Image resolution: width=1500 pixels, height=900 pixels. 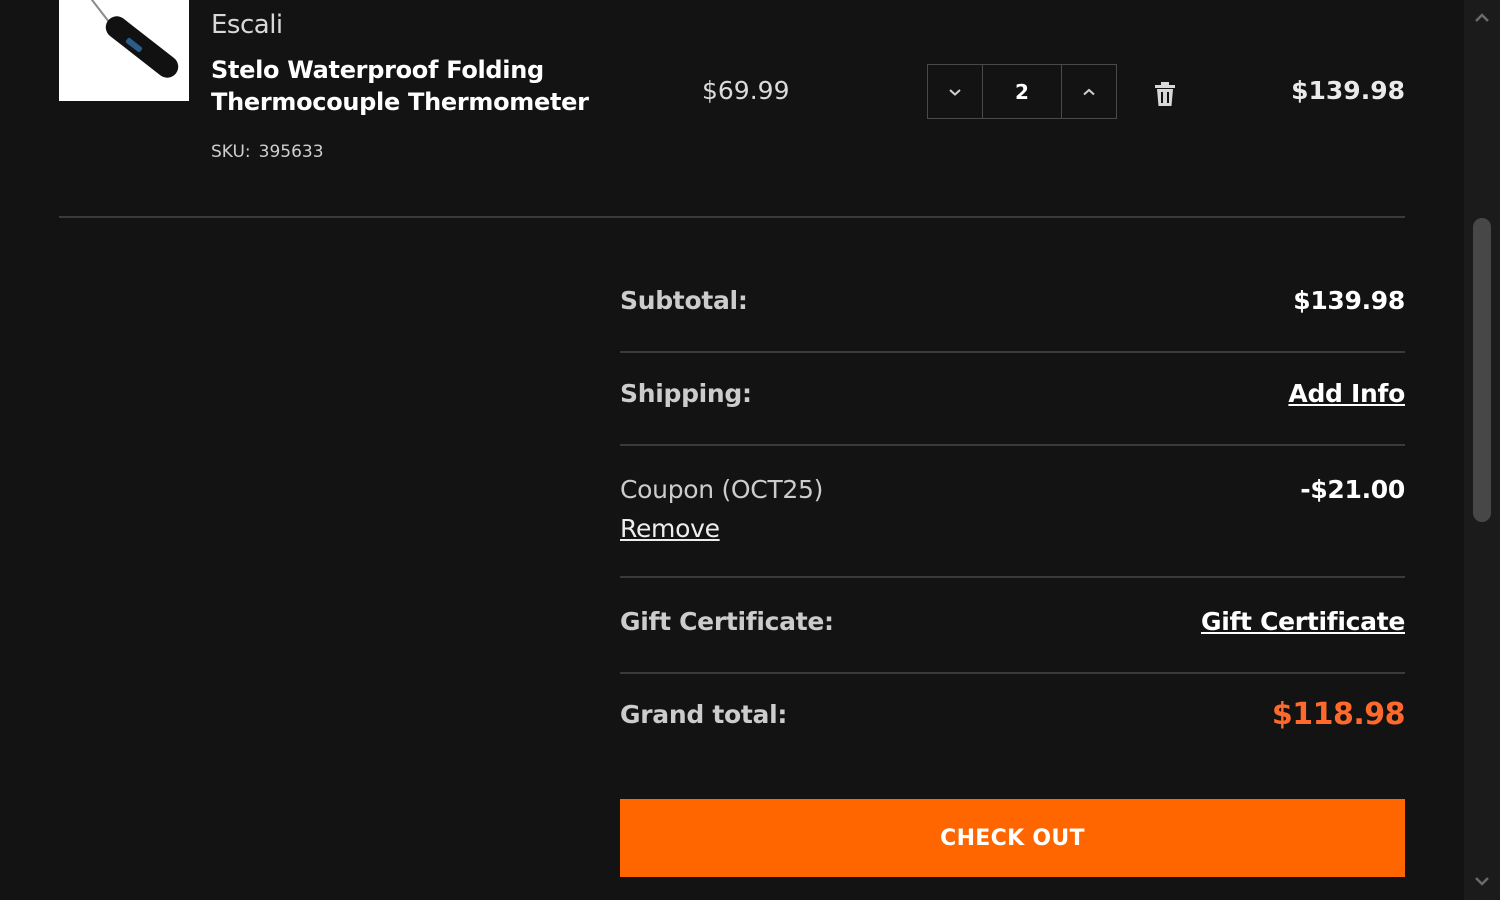 I want to click on subtotal-value: $139.98, so click(x=1349, y=300).